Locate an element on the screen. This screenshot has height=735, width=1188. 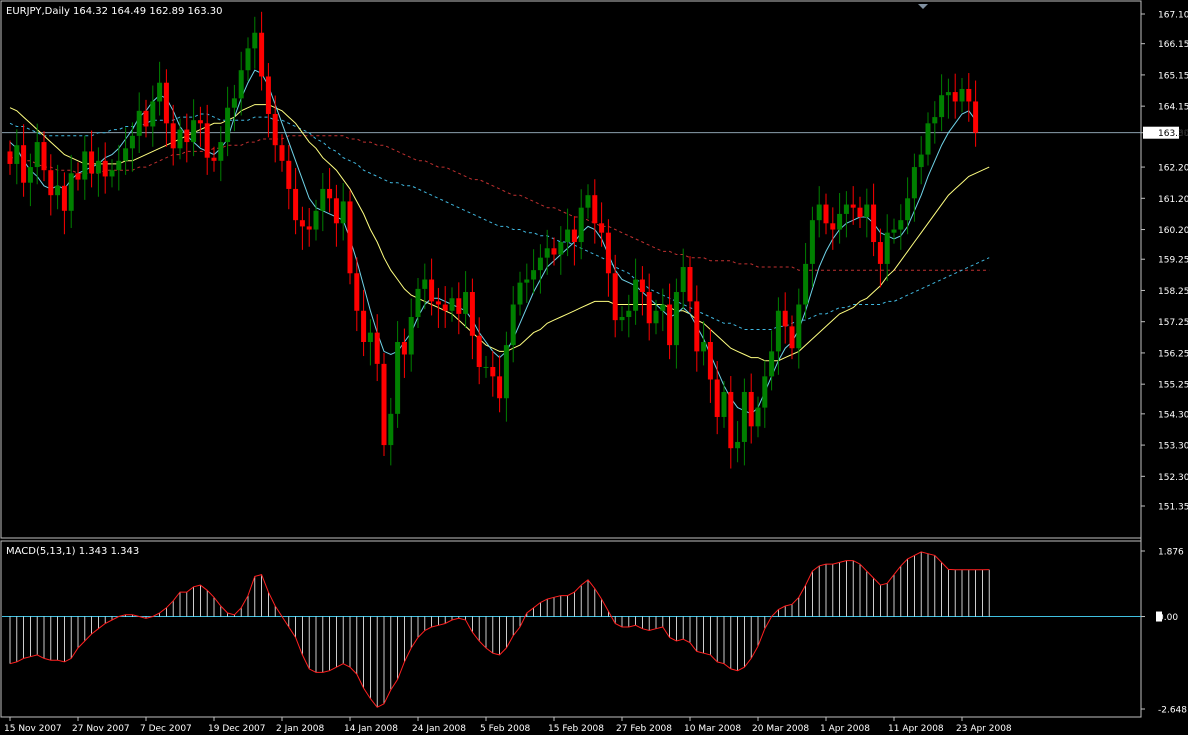
time-axis-label: 15 Nov 2007 is located at coordinates (33, 729).